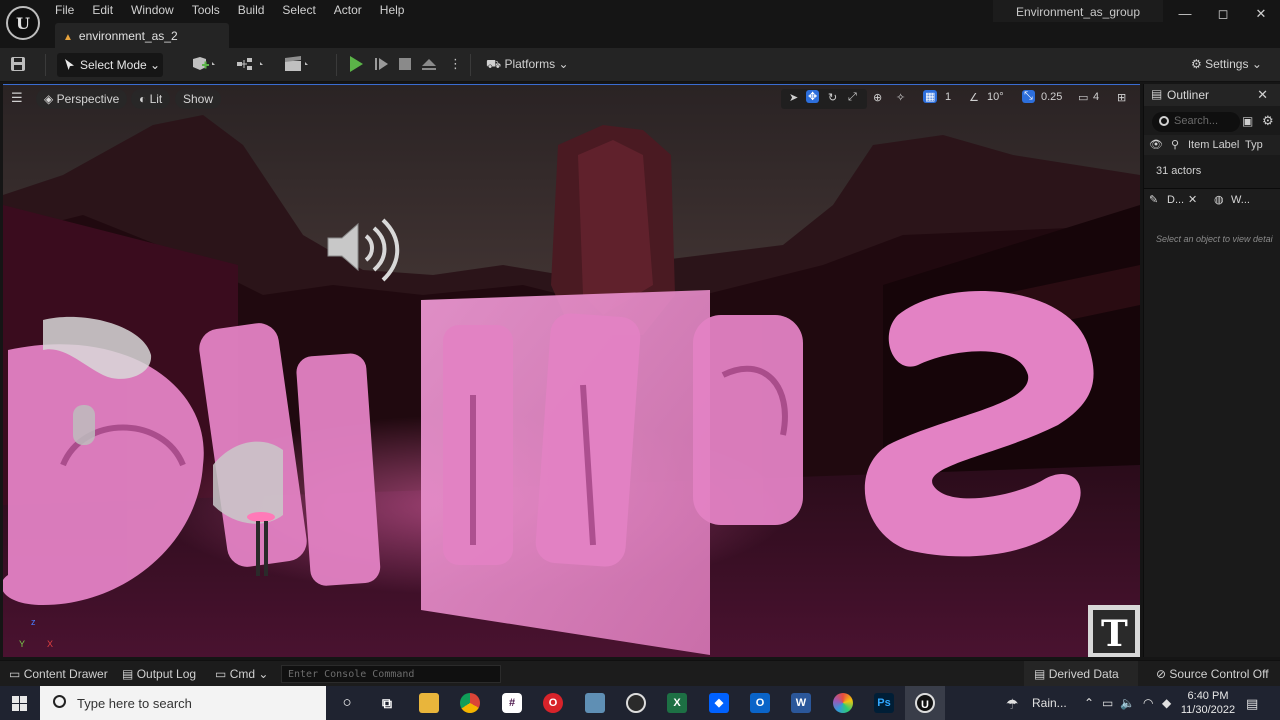  I want to click on level-tab-label: environment_as_2, so click(128, 36).